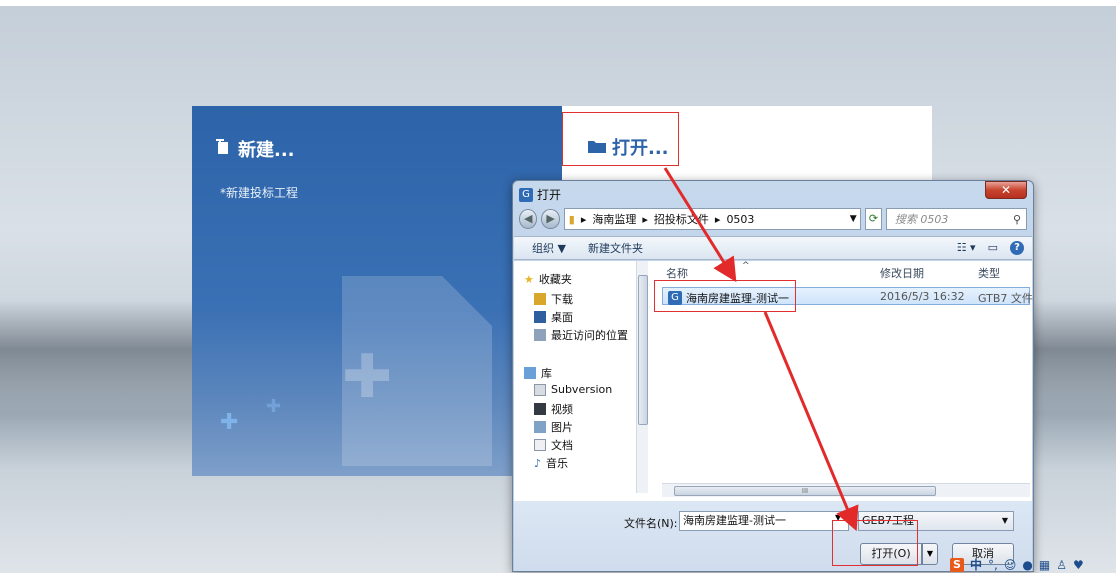 The width and height of the screenshot is (1116, 573). I want to click on sidebar-item-music: ♪ 音乐, so click(551, 463).